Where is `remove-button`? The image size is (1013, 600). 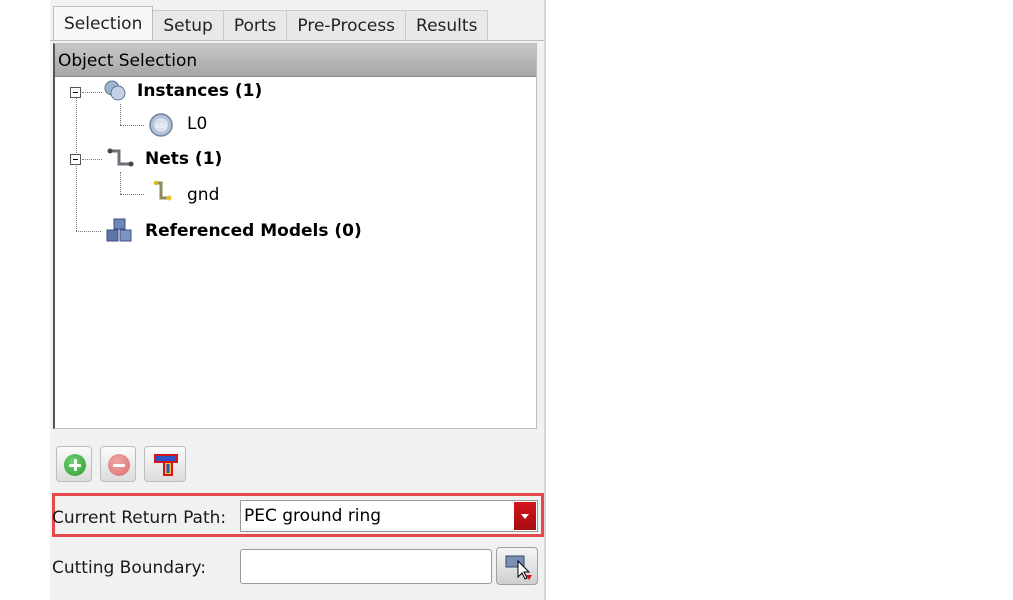
remove-button is located at coordinates (118, 464).